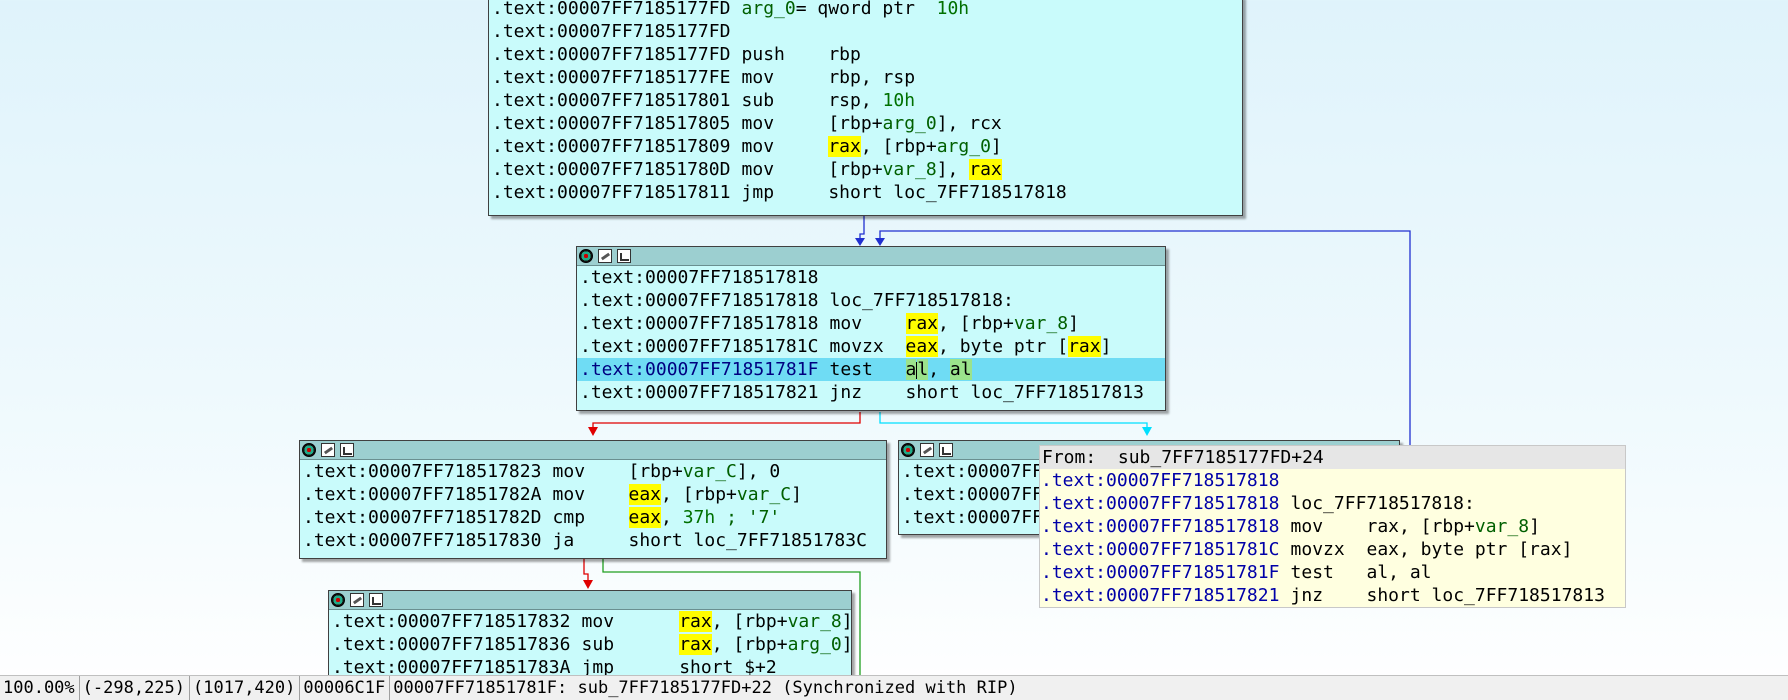  What do you see at coordinates (422, 540) in the screenshot?
I see `address: .text:00007FF718517830` at bounding box center [422, 540].